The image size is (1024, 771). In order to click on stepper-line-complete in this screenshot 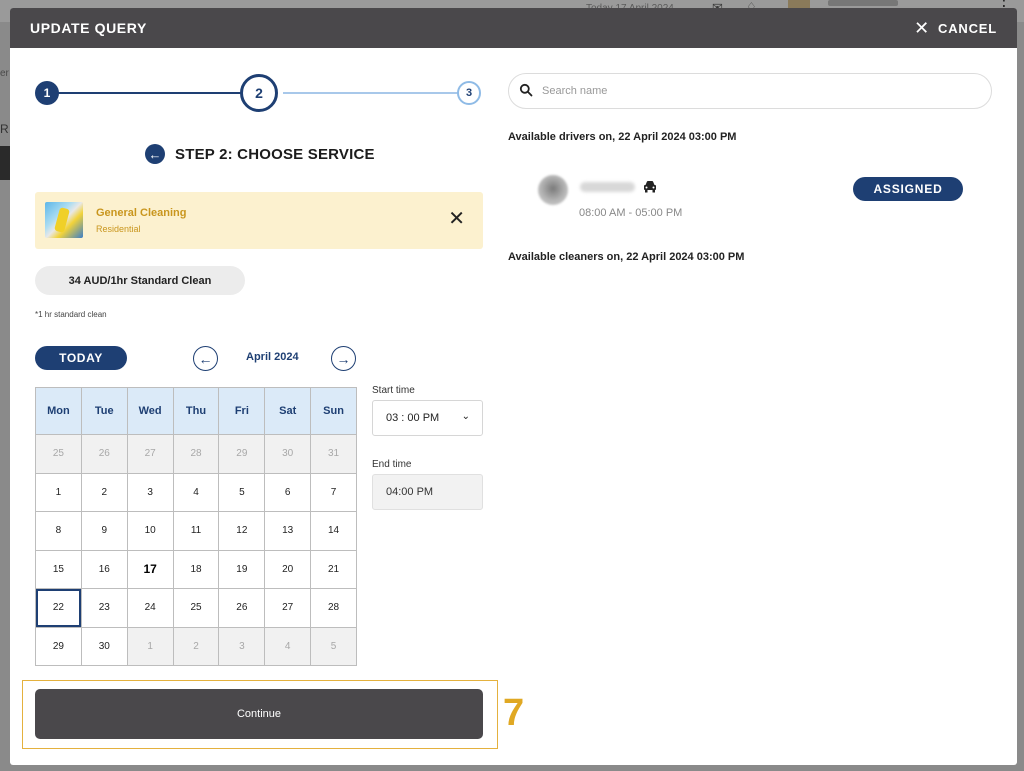, I will do `click(151, 93)`.